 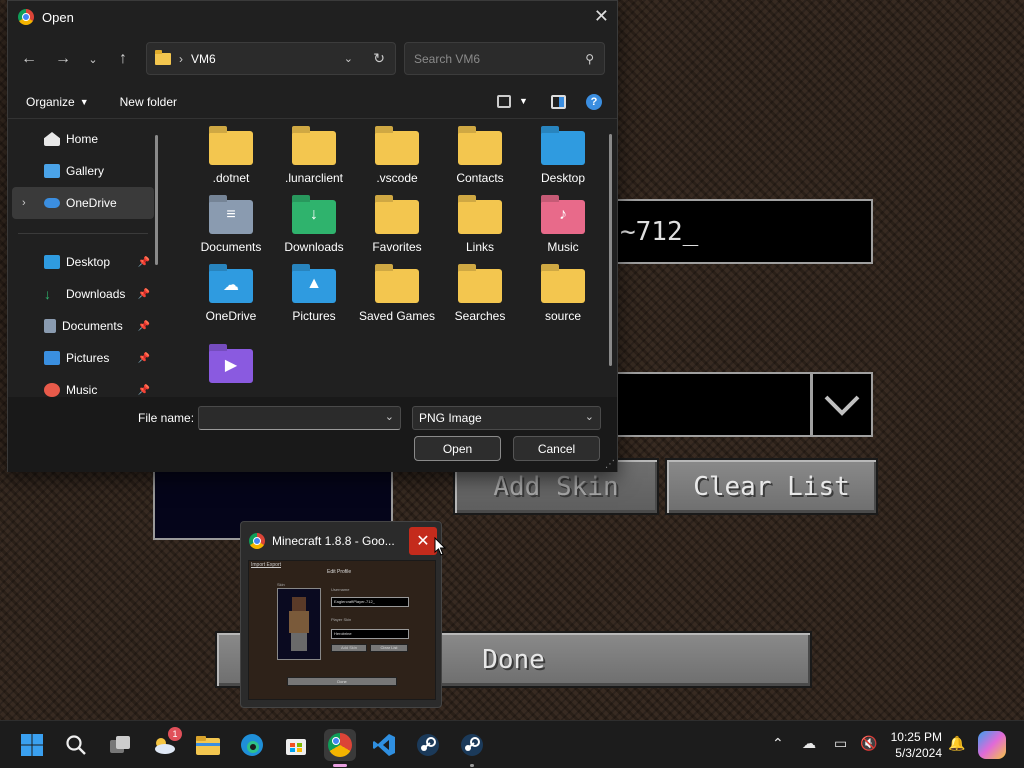 I want to click on file-item: Links, so click(x=480, y=221).